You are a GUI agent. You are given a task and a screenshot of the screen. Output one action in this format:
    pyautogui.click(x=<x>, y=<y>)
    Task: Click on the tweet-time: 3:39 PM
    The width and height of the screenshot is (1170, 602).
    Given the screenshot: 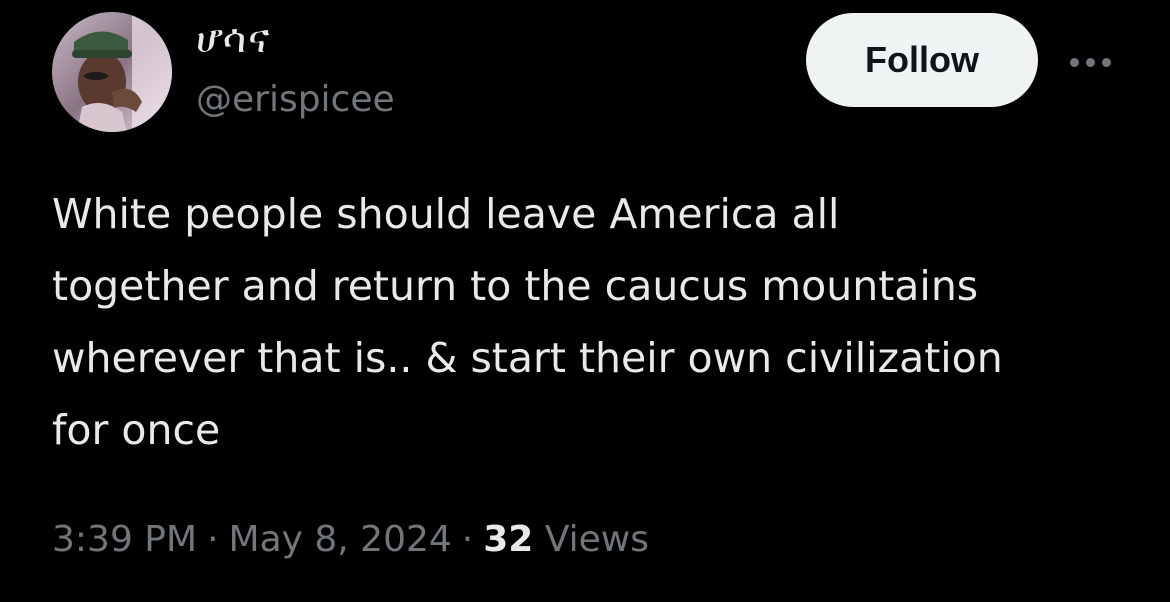 What is the action you would take?
    pyautogui.click(x=124, y=539)
    